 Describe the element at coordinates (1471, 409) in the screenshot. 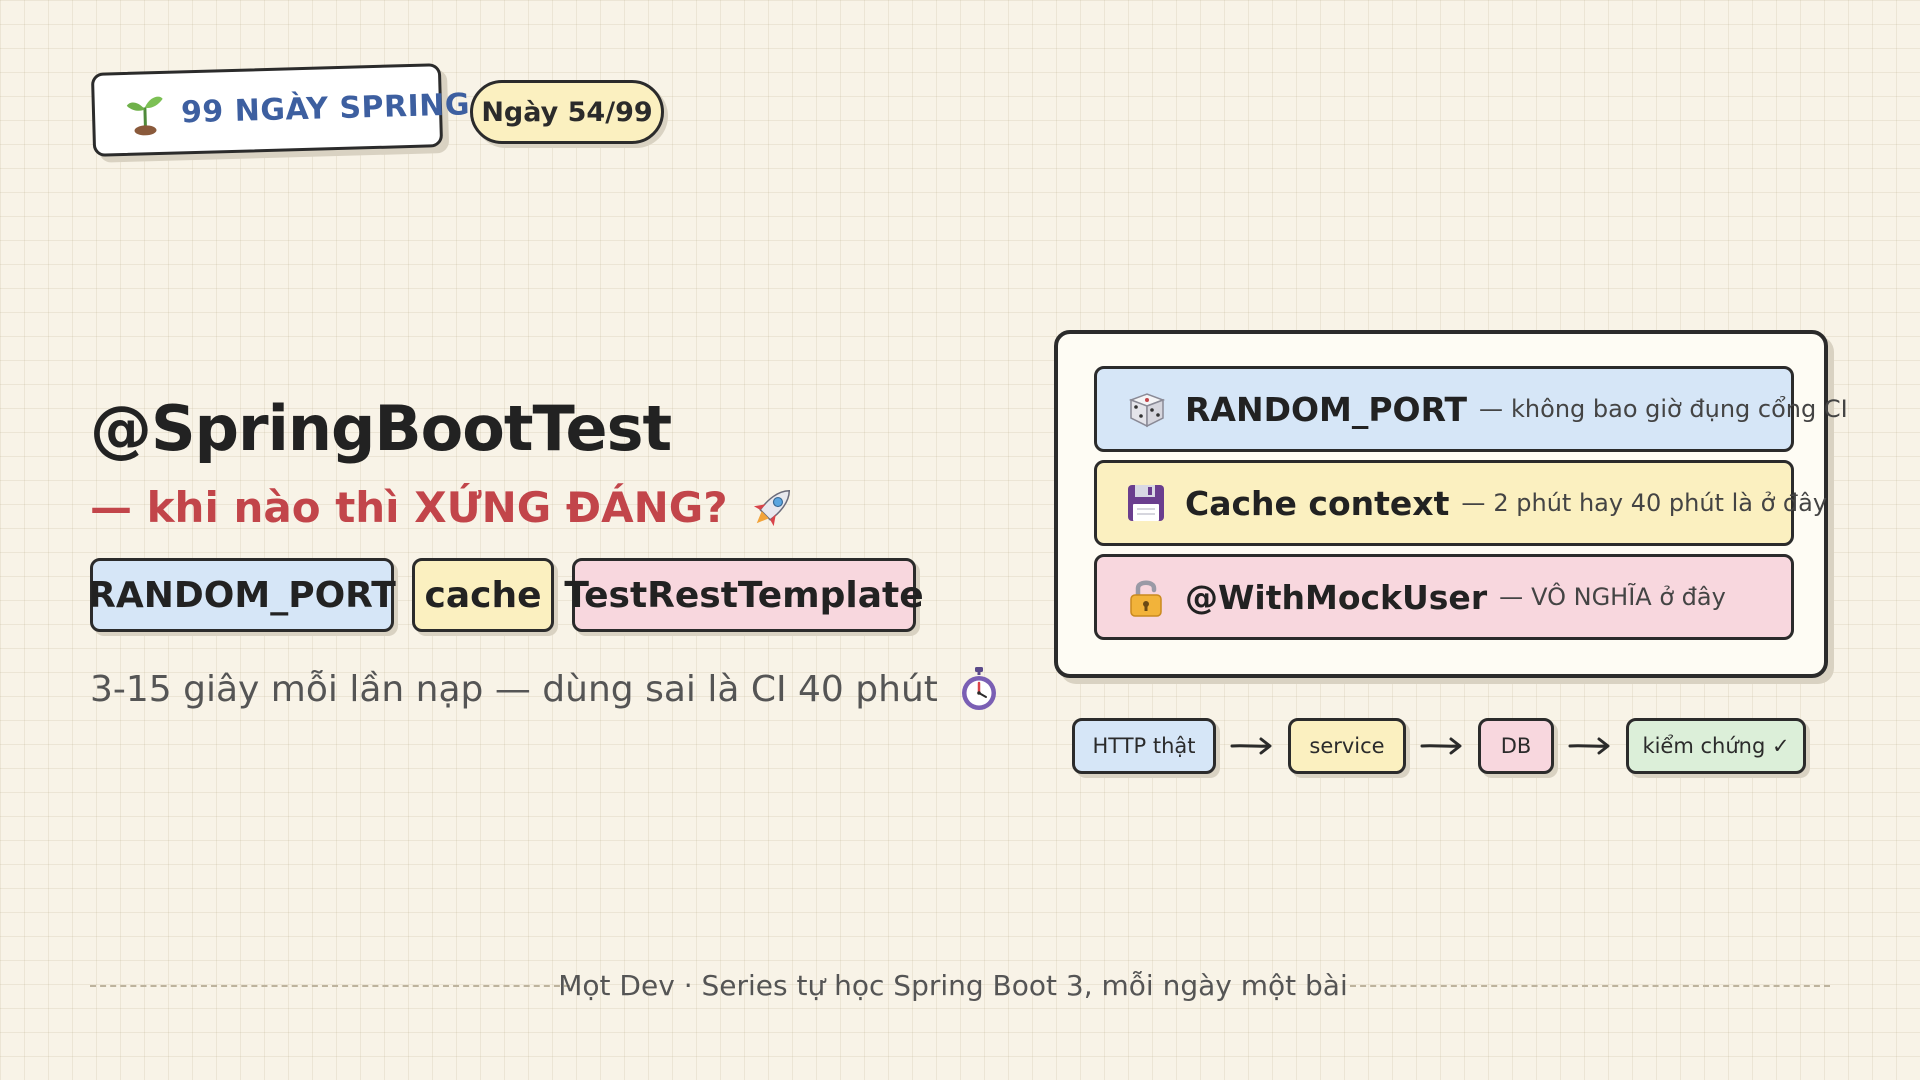

I see `card-row-random-port: RANDOM_PORT — không bao giờ đụng cổng CI` at that location.